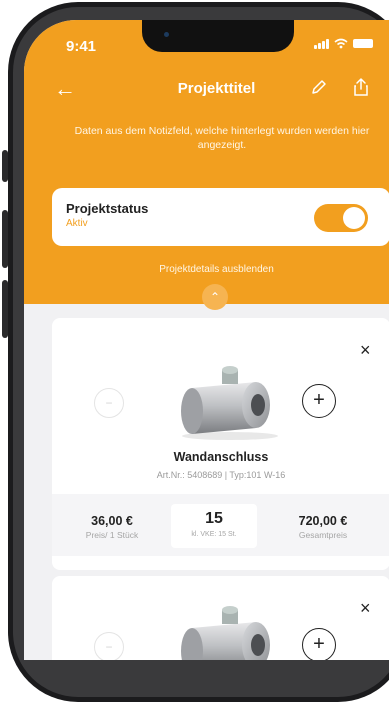 The width and height of the screenshot is (389, 702). I want to click on unit-price-block: 36,00 € Preis/ 1 Stück, so click(112, 527).